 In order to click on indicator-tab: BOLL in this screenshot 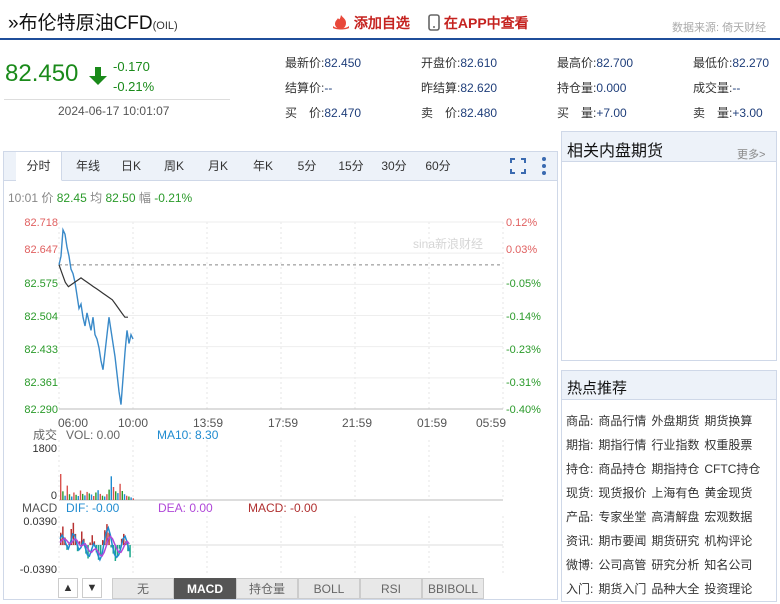, I will do `click(329, 588)`.